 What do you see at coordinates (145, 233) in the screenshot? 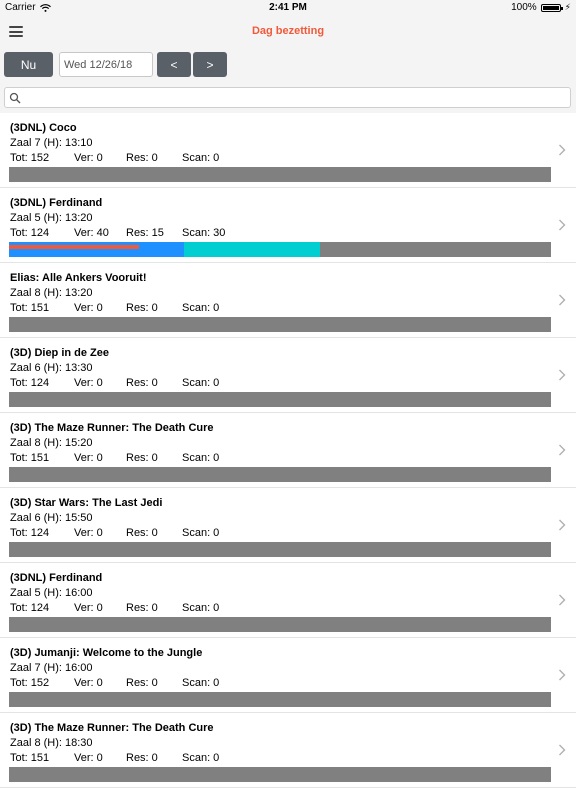
I see `reserved-label: Res: 15` at bounding box center [145, 233].